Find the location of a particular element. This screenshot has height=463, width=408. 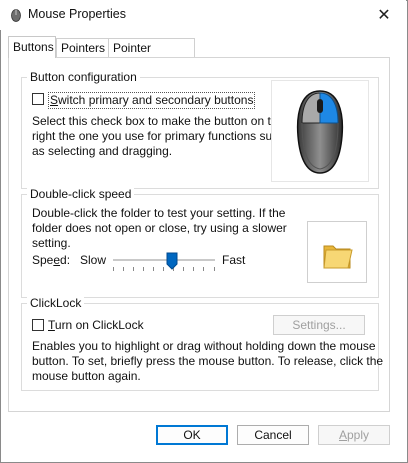

close-icon: ✕ is located at coordinates (384, 15).